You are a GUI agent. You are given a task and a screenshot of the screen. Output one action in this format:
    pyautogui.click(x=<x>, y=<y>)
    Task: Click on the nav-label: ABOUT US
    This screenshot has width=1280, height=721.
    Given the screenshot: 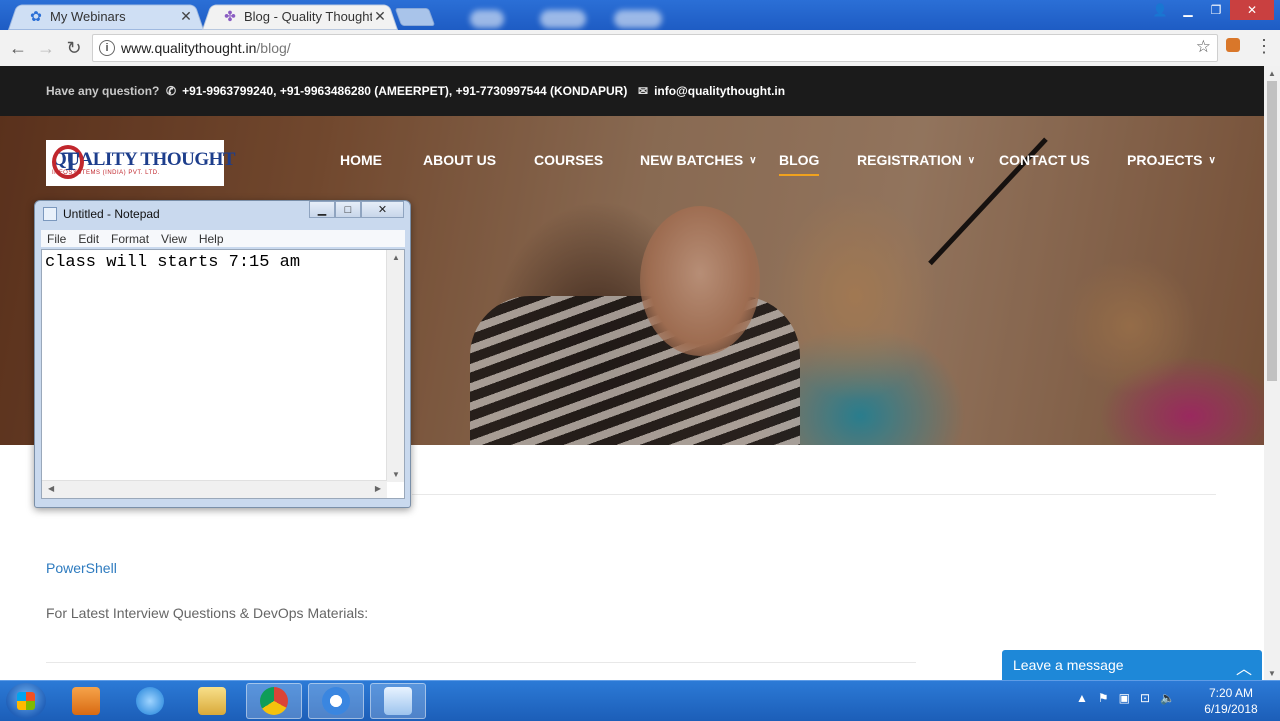 What is the action you would take?
    pyautogui.click(x=460, y=160)
    